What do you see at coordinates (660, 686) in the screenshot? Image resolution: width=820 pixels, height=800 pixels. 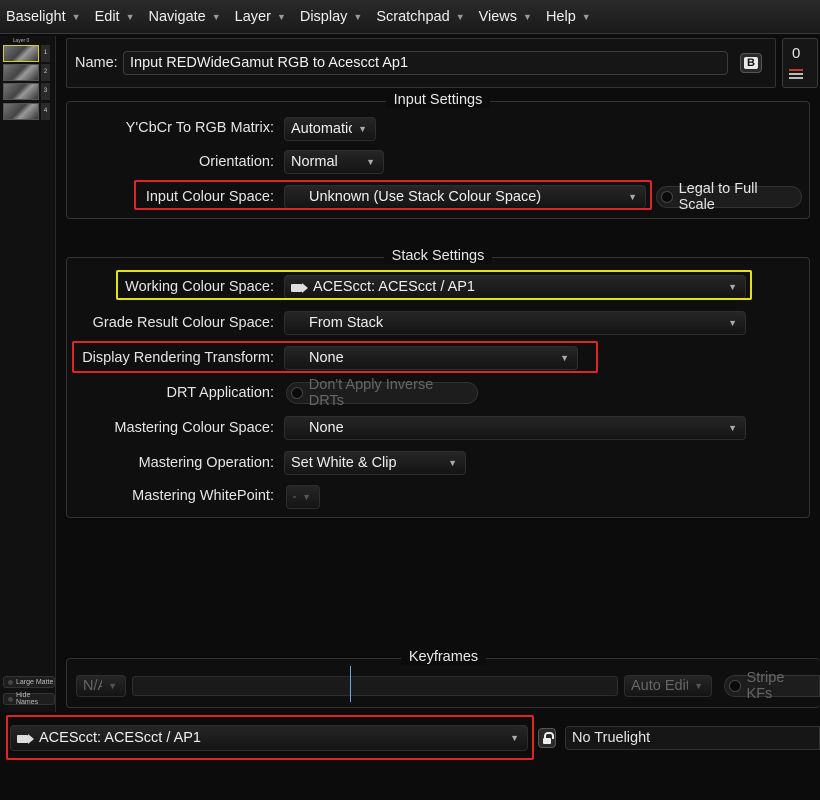 I see `dropdown-value: Auto Edit` at bounding box center [660, 686].